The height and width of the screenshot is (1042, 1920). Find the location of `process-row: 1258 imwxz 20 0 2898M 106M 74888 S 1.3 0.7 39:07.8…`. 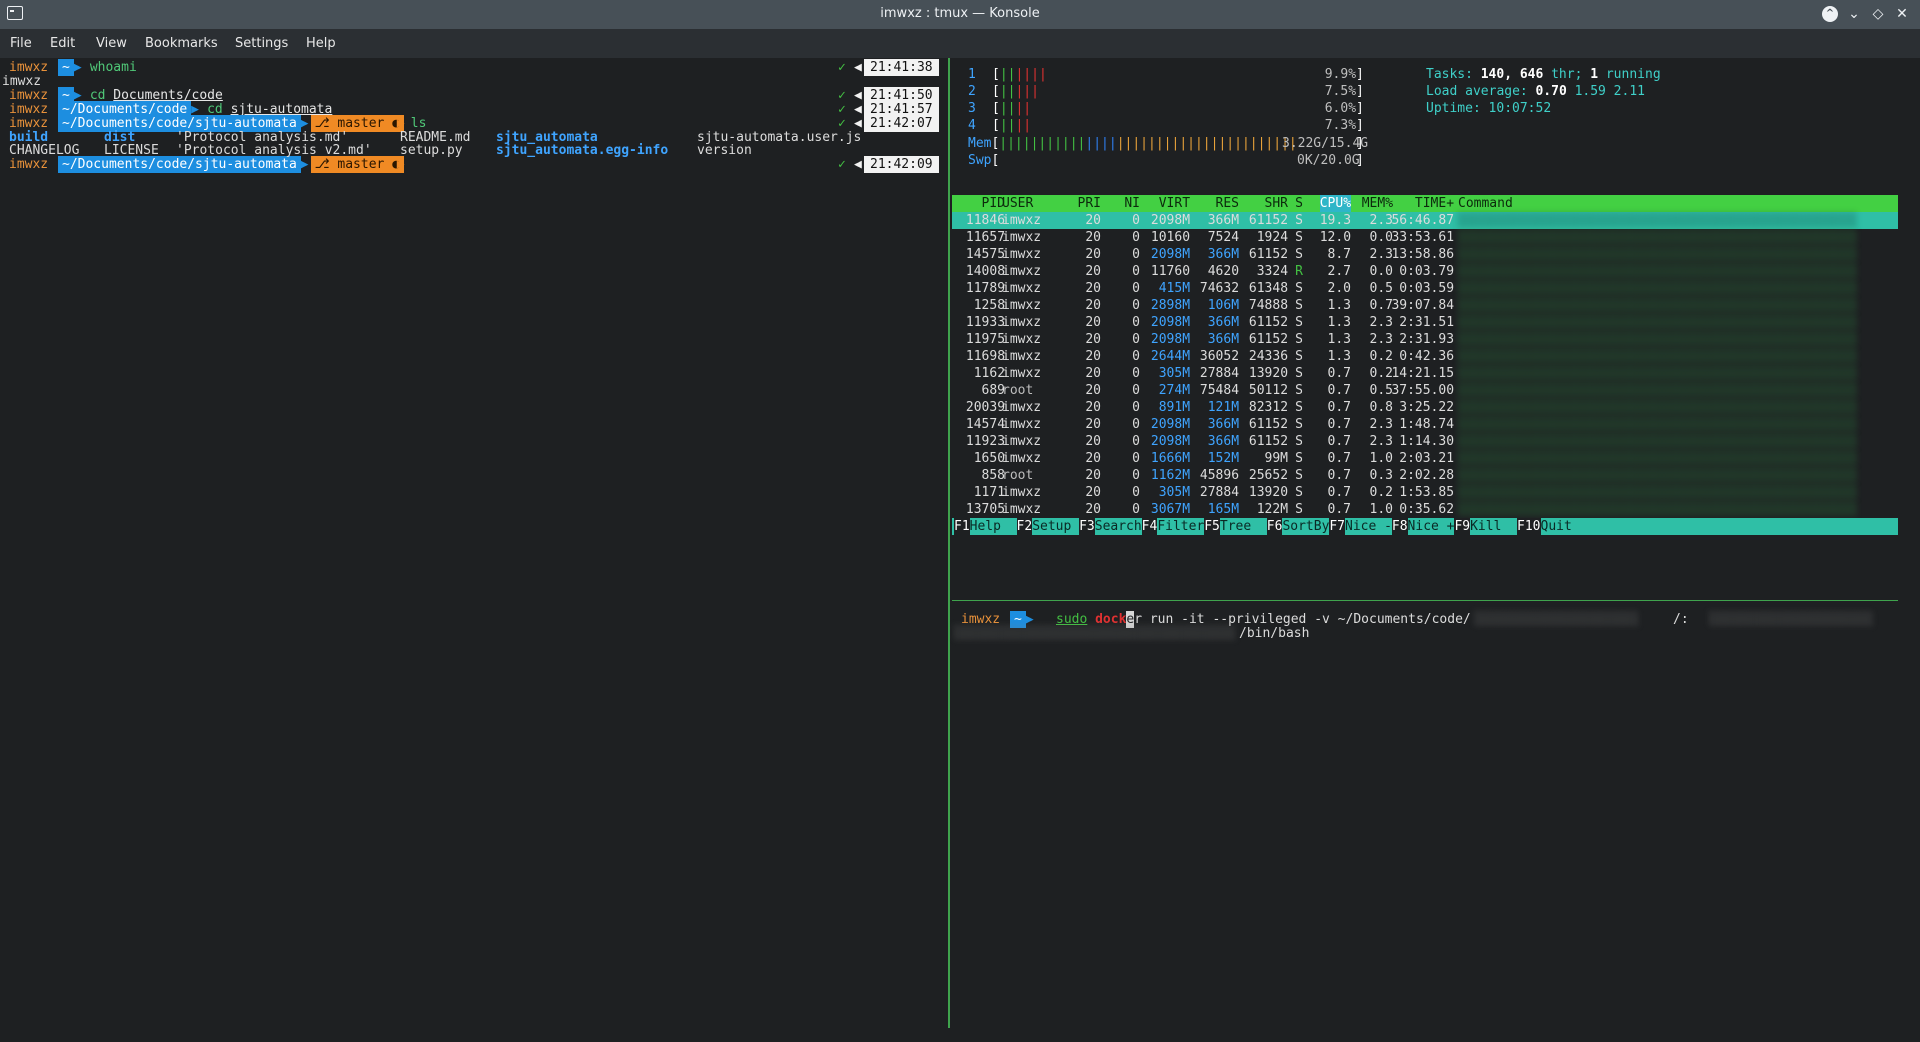

process-row: 1258 imwxz 20 0 2898M 106M 74888 S 1.3 0.7 39:07.8… is located at coordinates (1426, 305).